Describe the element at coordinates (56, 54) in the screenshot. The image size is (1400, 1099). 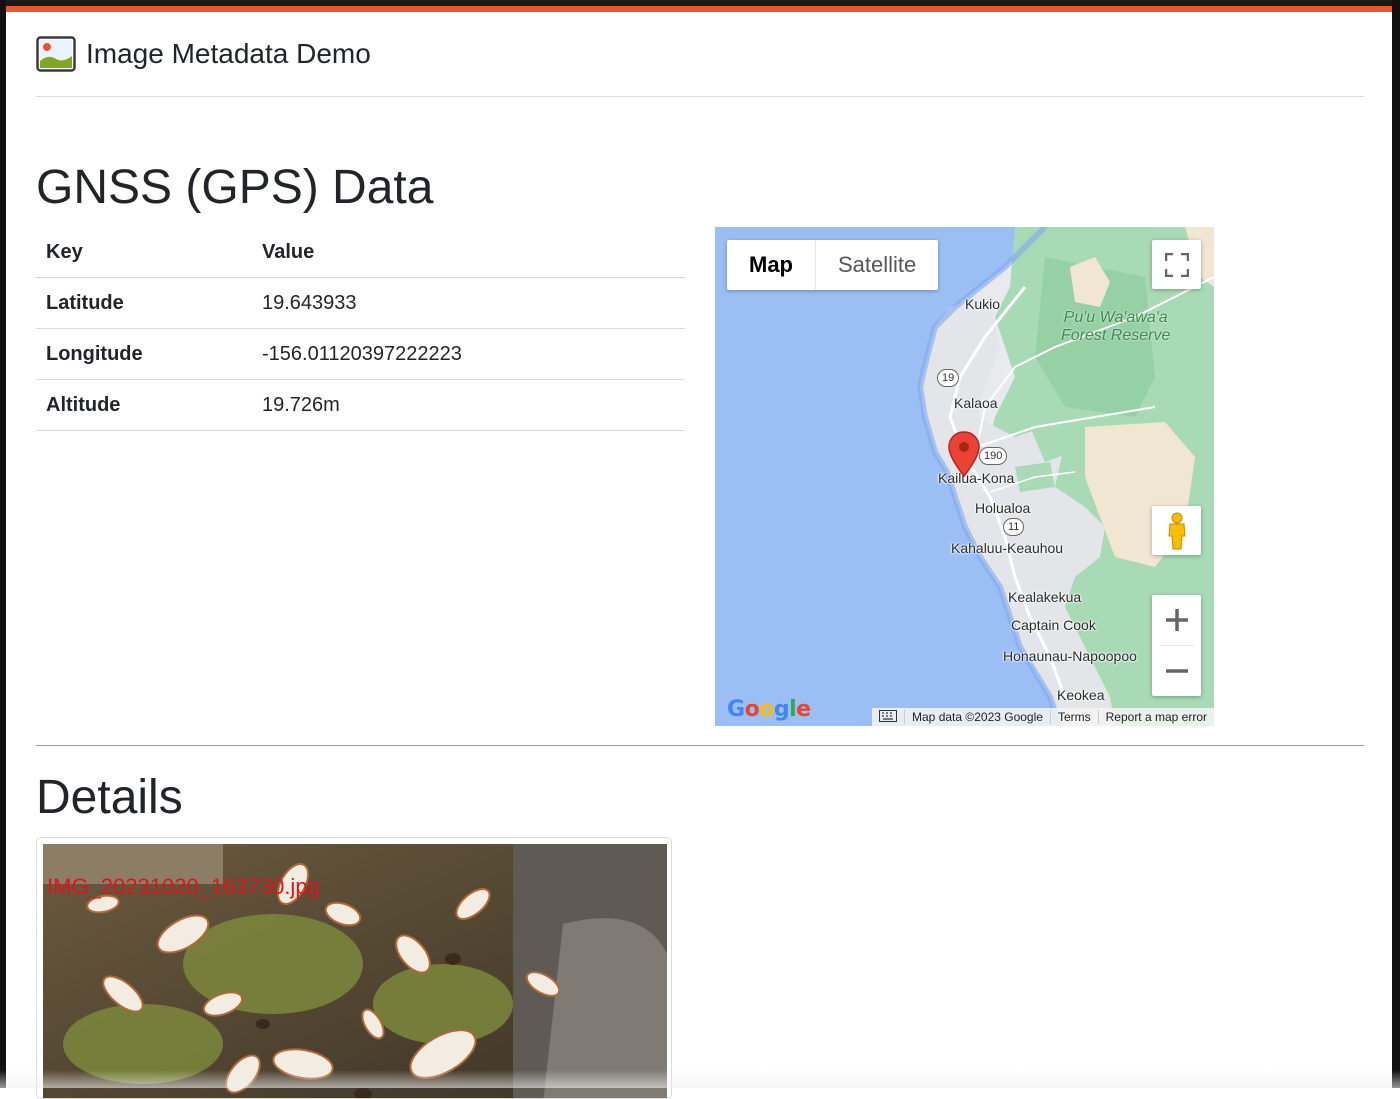
I see `image-icon` at that location.